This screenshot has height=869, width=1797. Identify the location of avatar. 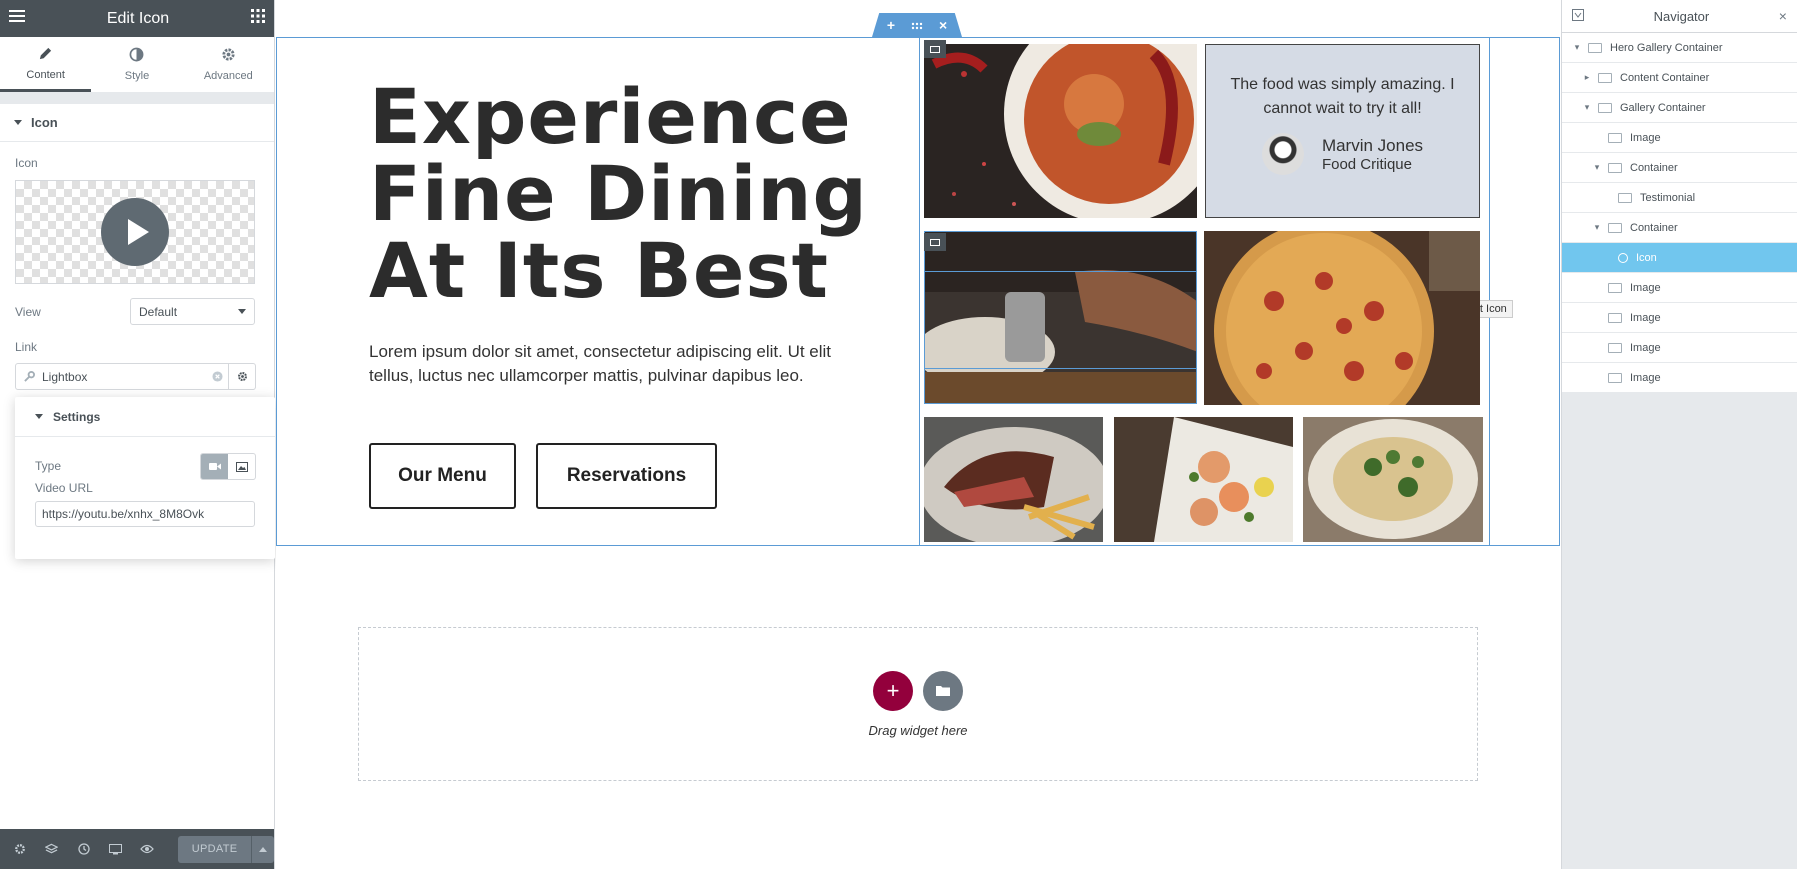
(1282, 154).